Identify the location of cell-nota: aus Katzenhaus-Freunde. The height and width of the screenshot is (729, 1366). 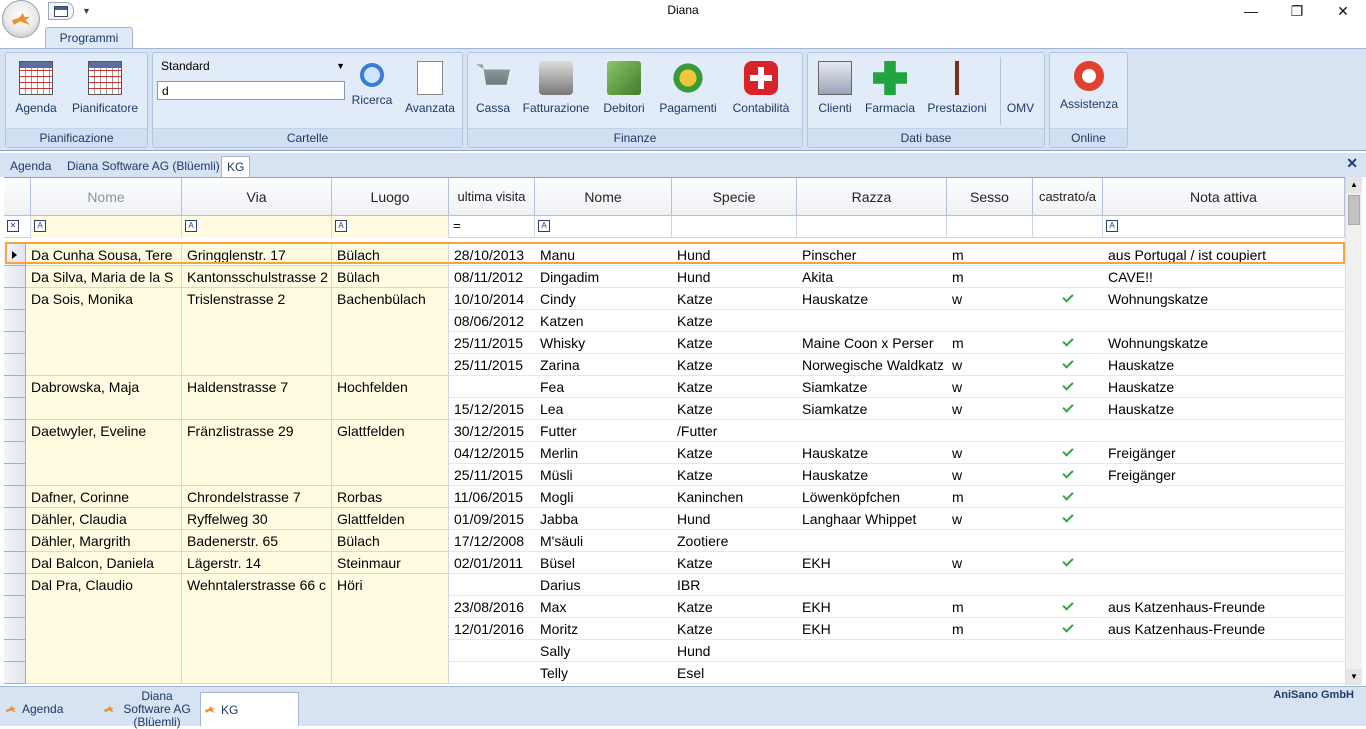
(1224, 607).